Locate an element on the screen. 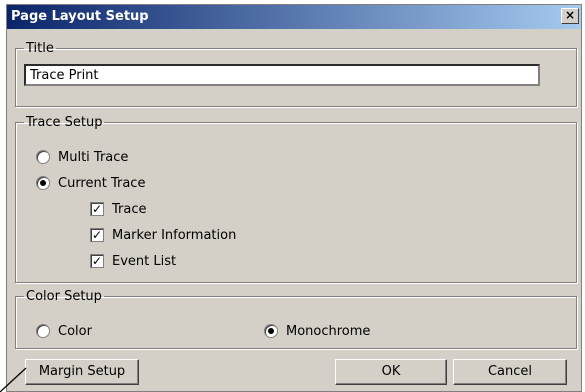 This screenshot has height=392, width=585. title-input: Trace Print is located at coordinates (282, 75).